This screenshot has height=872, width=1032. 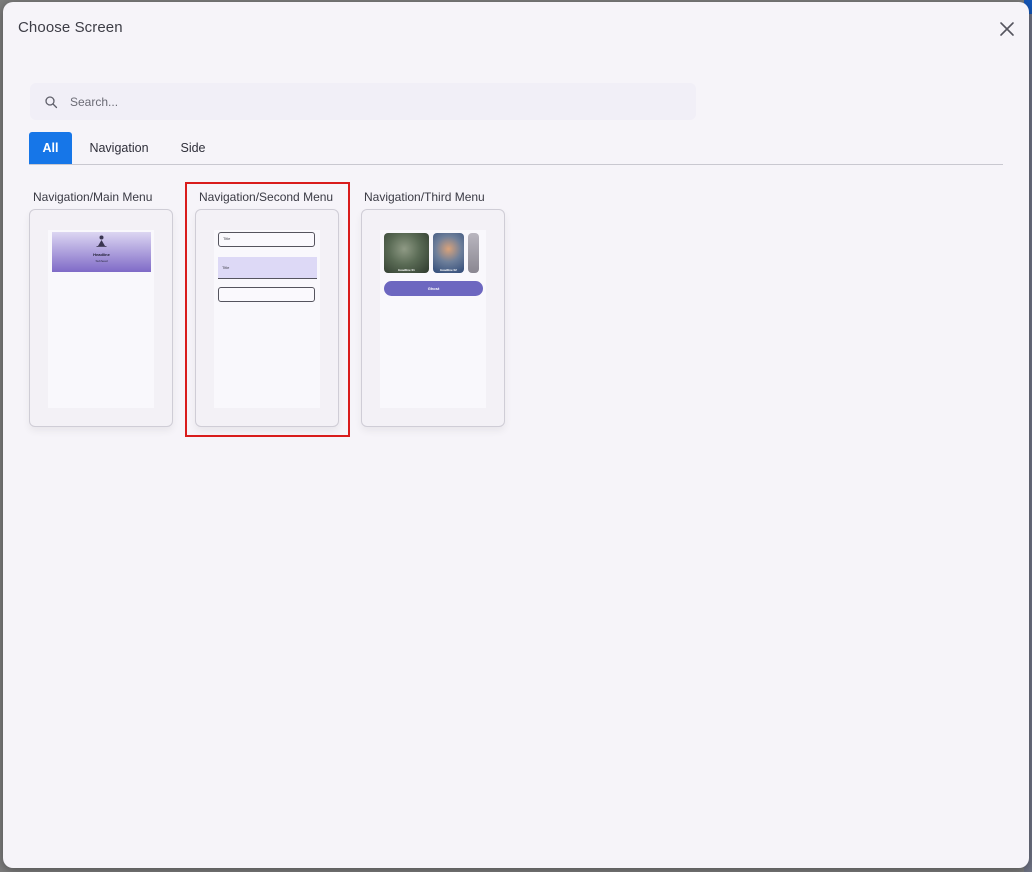 I want to click on tab-bar: All Navigation Side, so click(x=516, y=148).